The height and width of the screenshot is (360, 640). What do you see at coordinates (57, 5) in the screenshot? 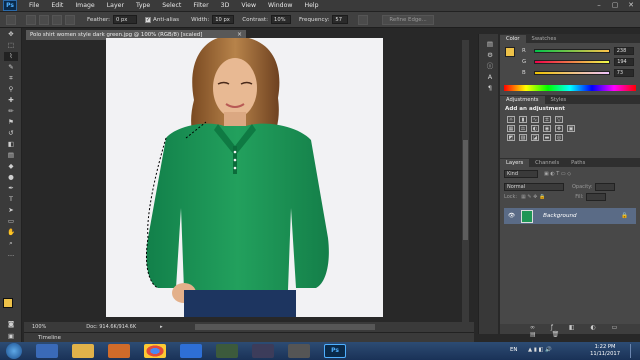
I see `menu-edit: Edit` at bounding box center [57, 5].